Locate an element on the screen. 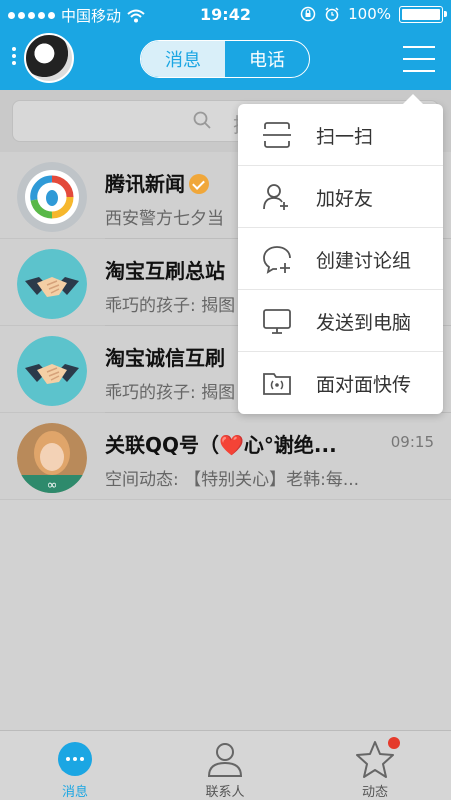 The width and height of the screenshot is (451, 800). more-menu-button is located at coordinates (419, 59).